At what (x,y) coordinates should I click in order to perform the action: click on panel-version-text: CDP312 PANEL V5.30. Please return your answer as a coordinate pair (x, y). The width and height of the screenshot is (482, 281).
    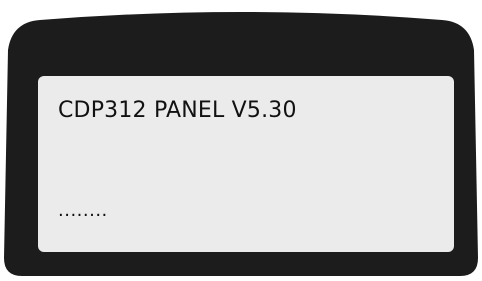
    Looking at the image, I should click on (177, 110).